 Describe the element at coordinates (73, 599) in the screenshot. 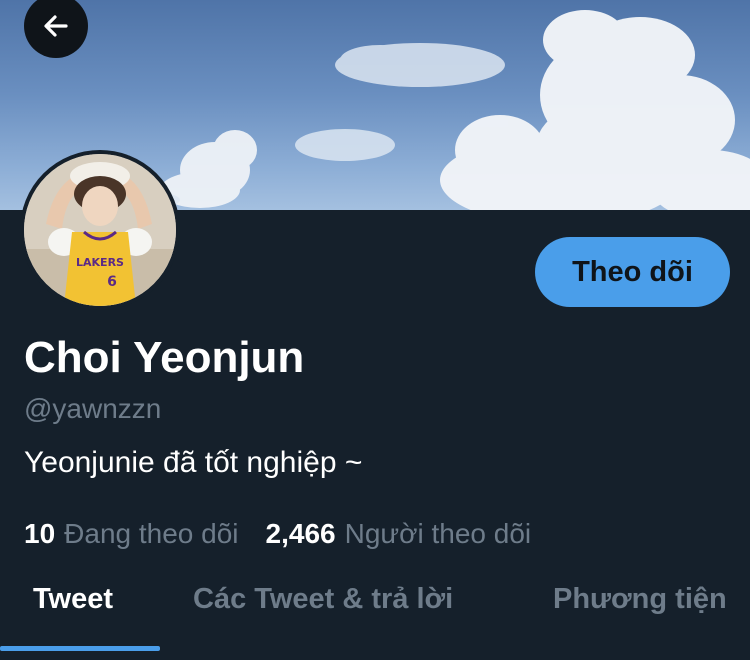

I see `tab-tweets: Tweet` at that location.